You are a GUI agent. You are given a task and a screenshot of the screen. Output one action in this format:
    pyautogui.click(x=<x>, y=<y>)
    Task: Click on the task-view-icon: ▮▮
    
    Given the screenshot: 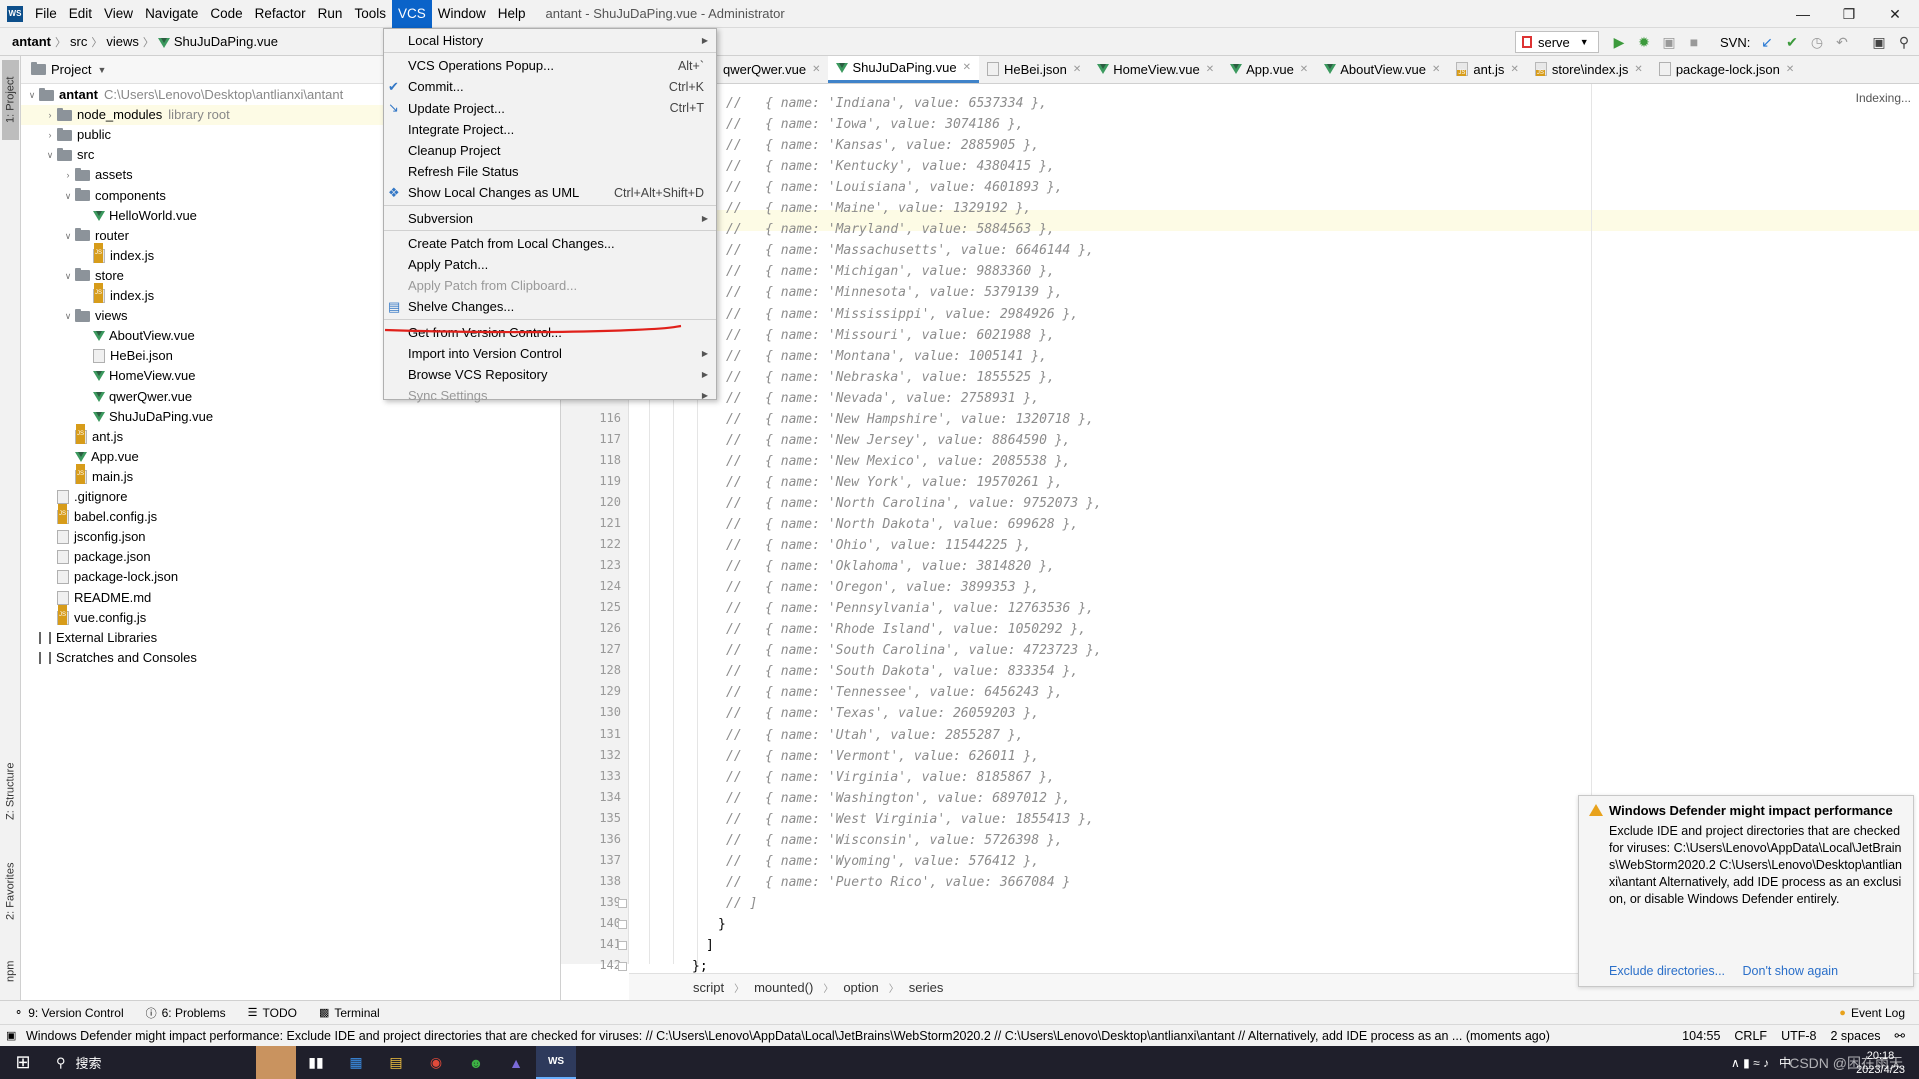 What is the action you would take?
    pyautogui.click(x=316, y=1062)
    